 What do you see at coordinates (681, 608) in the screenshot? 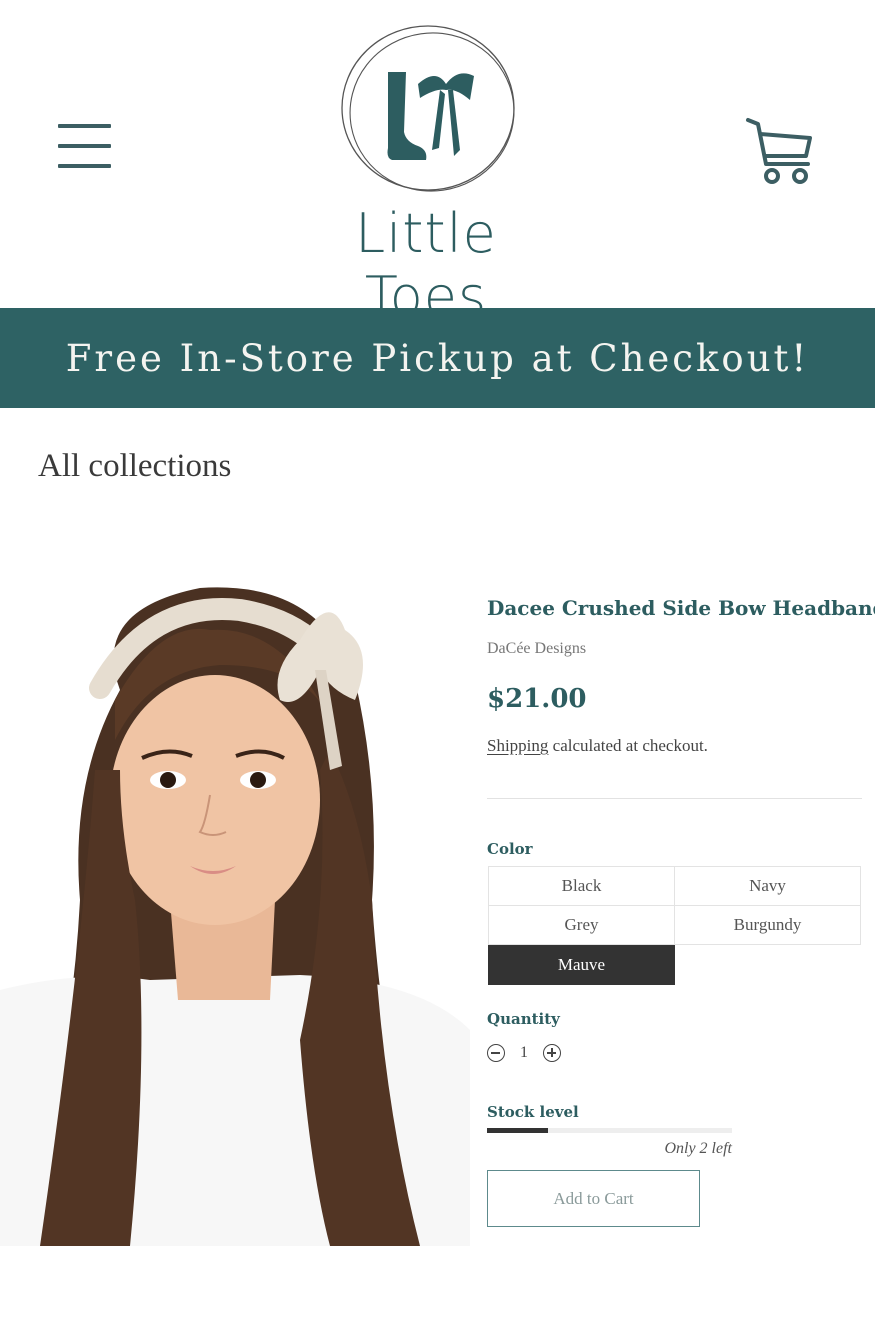
I see `product-title: Dacee Crushed Side Bow Headband` at bounding box center [681, 608].